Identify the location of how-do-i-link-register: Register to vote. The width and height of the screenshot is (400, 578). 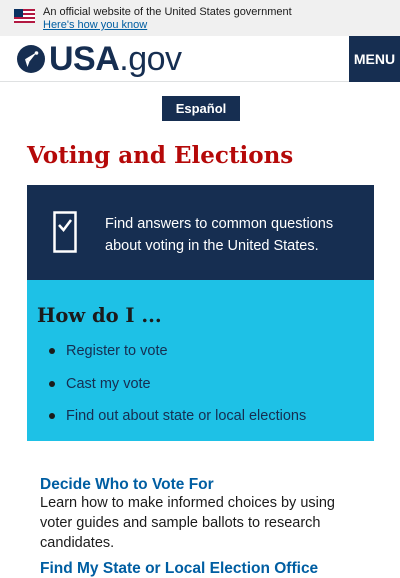
(108, 351).